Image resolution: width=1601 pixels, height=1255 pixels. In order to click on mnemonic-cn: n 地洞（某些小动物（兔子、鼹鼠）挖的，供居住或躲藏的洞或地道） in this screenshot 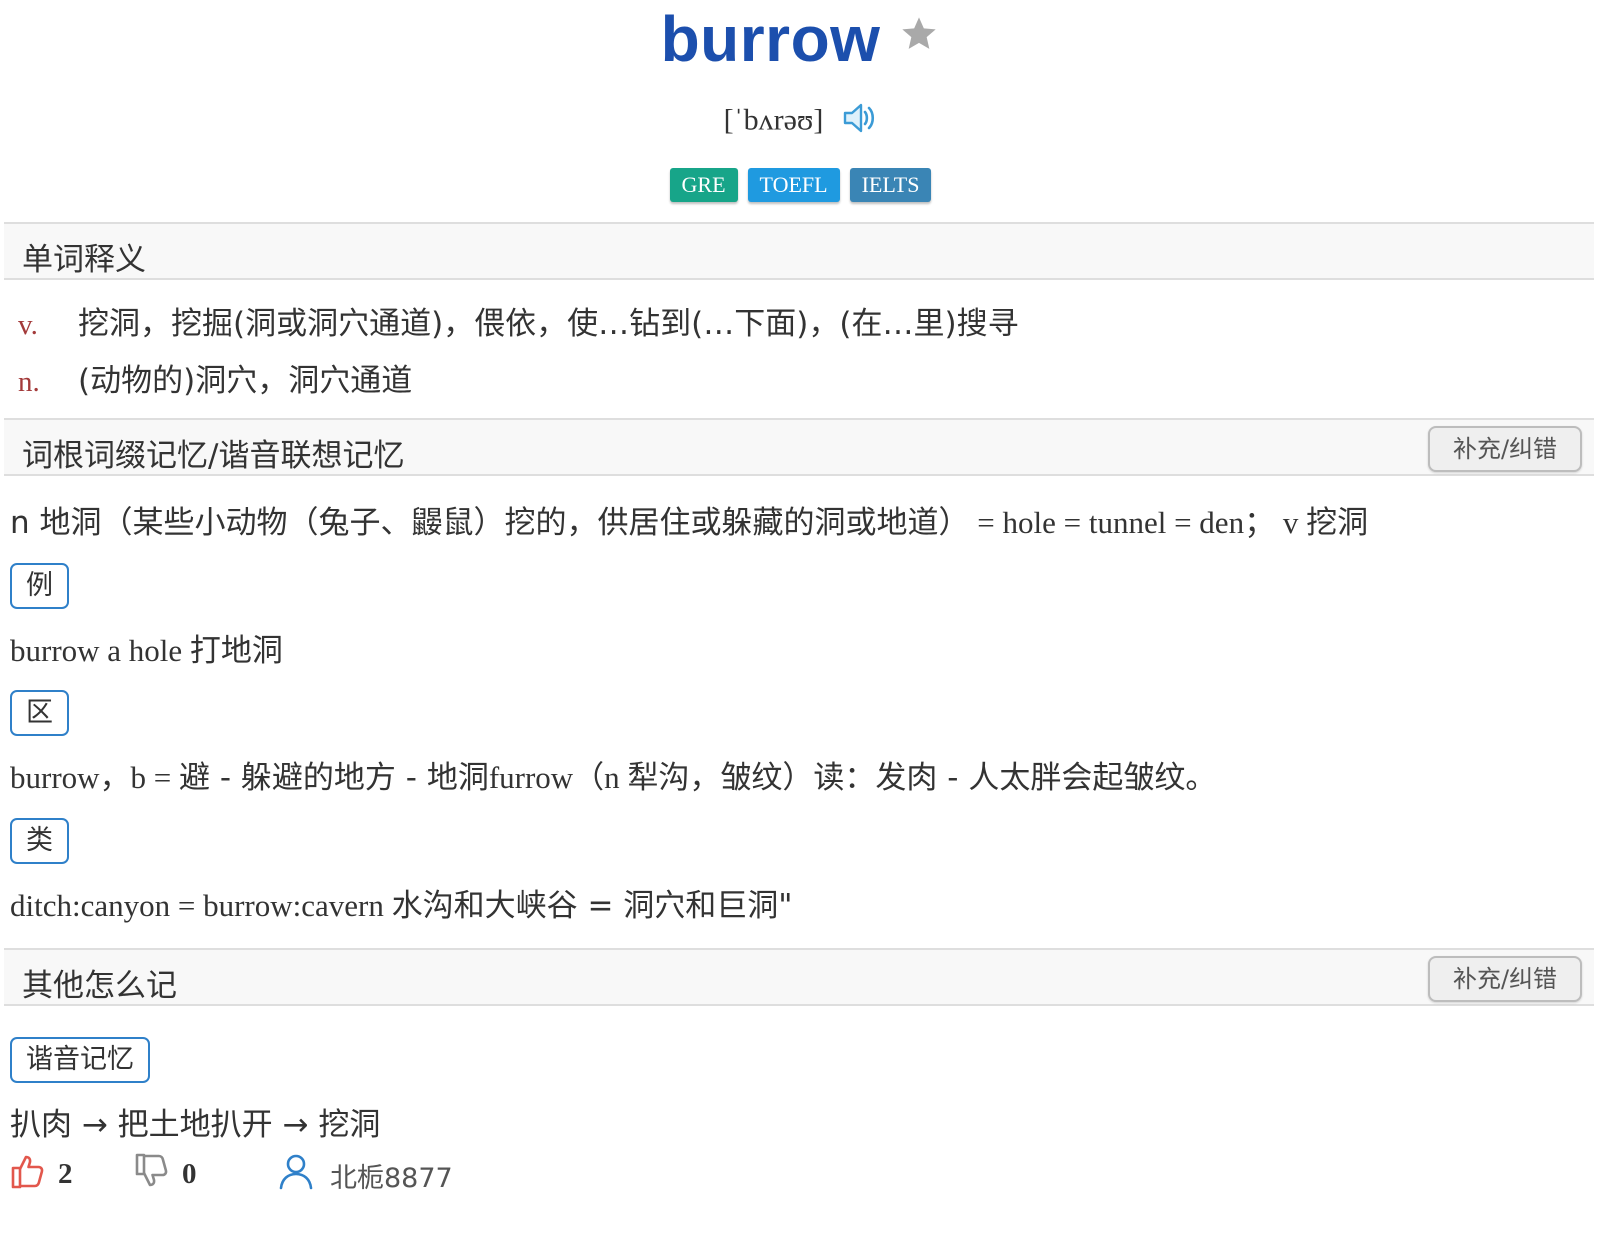, I will do `click(490, 523)`.